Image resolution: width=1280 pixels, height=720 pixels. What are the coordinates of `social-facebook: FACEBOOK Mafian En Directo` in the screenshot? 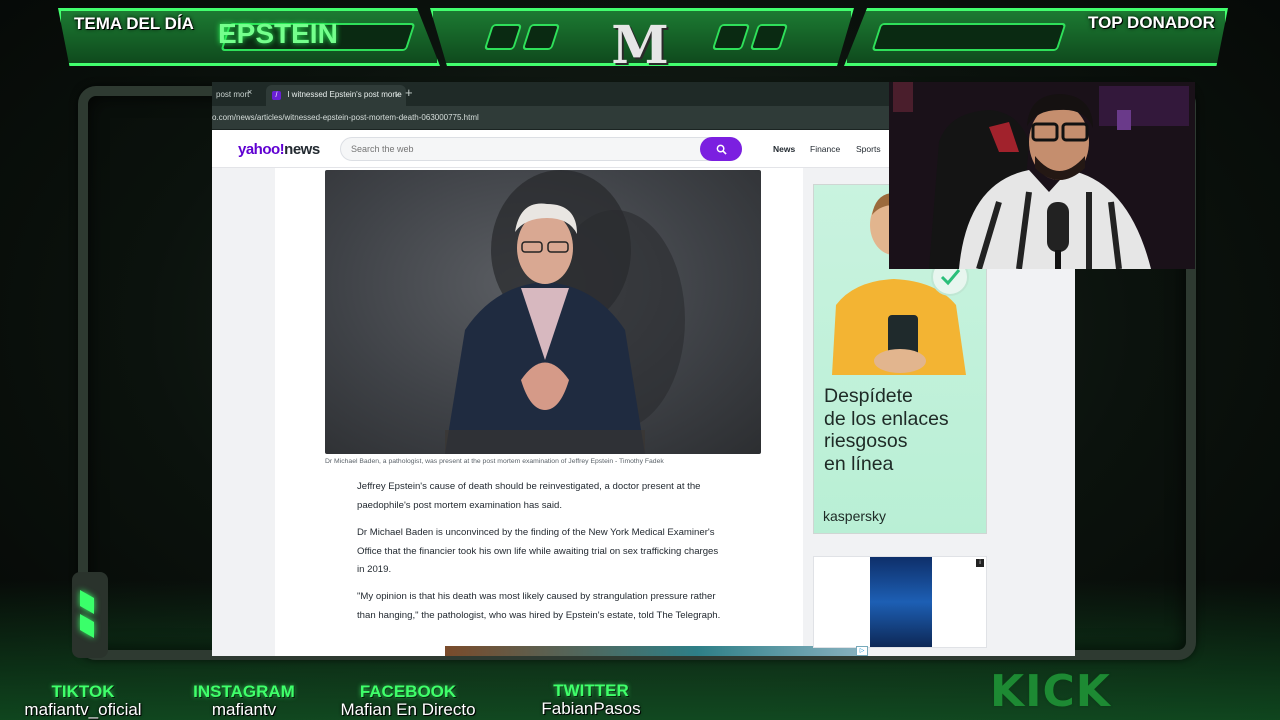 It's located at (408, 701).